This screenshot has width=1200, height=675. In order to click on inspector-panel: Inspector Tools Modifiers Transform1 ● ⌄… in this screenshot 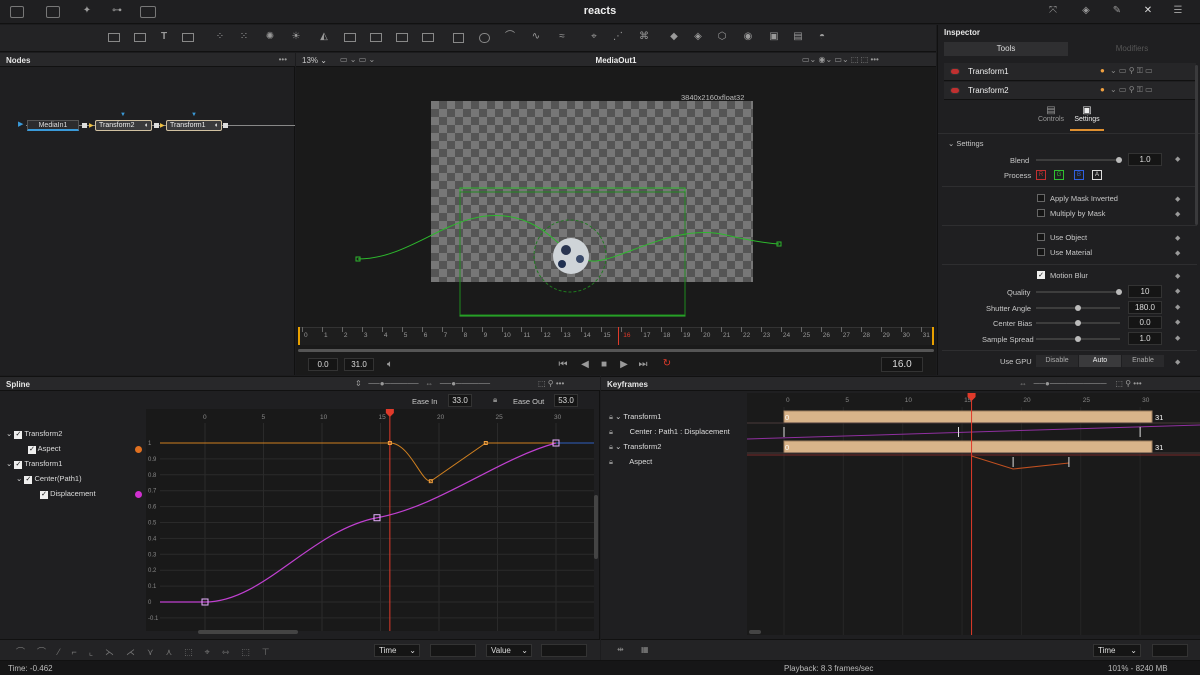, I will do `click(1068, 200)`.